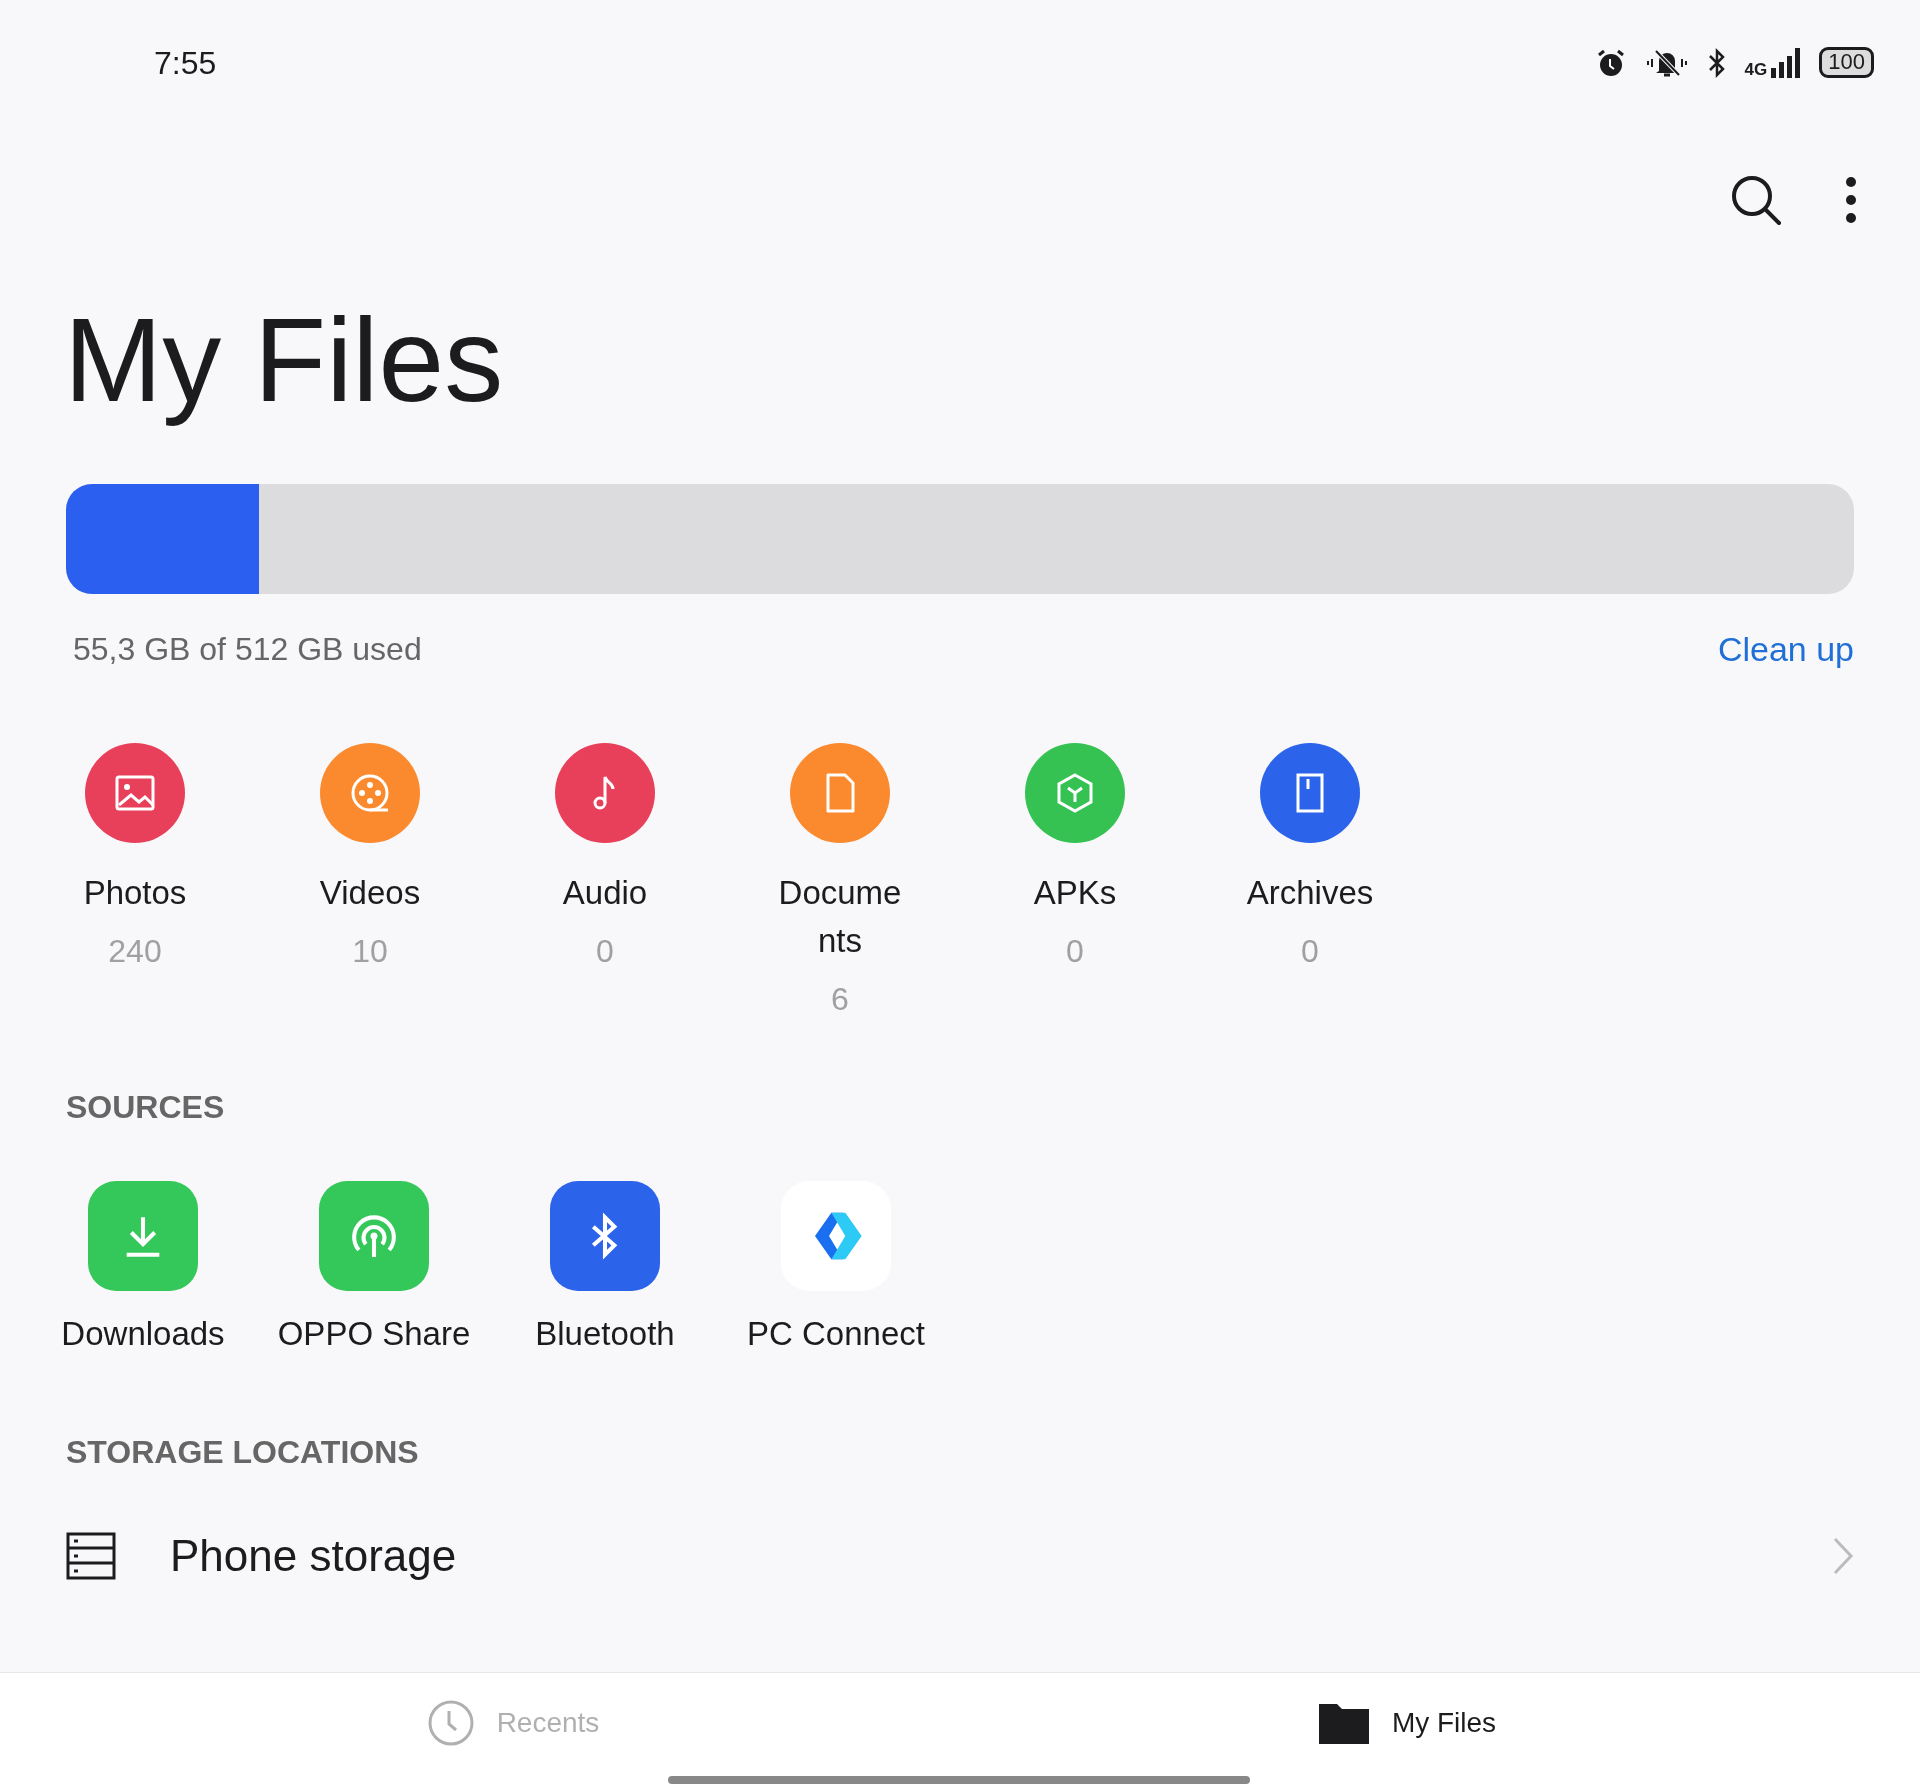 The height and width of the screenshot is (1792, 1920). Describe the element at coordinates (605, 892) in the screenshot. I see `category-label: Audio` at that location.